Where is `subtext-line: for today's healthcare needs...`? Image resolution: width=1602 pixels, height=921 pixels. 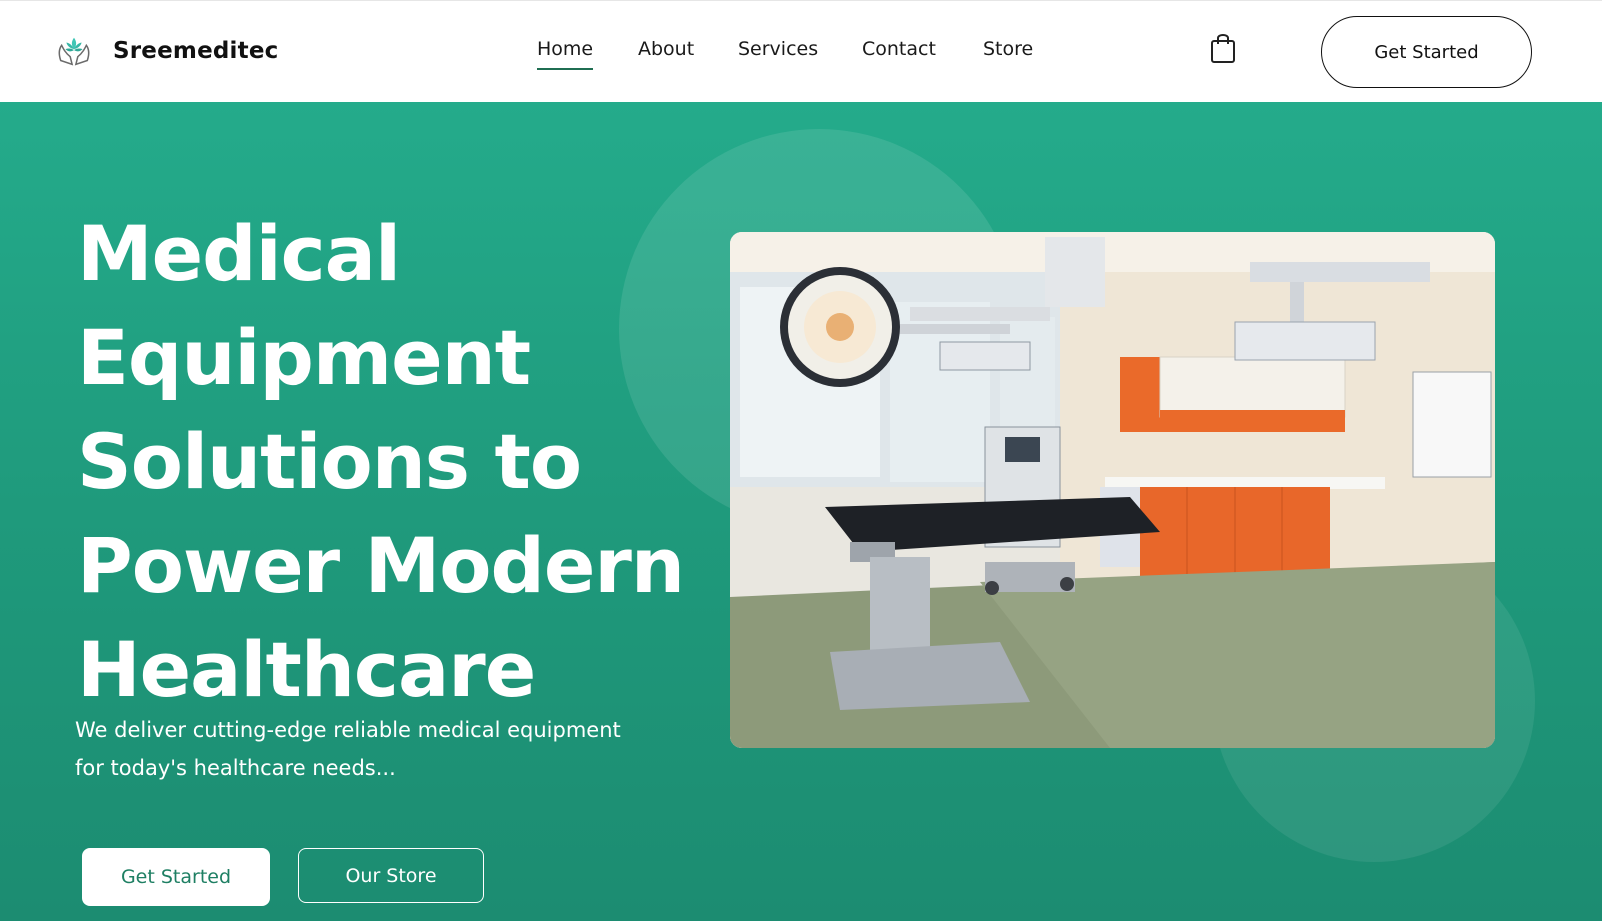
subtext-line: for today's healthcare needs... is located at coordinates (235, 768).